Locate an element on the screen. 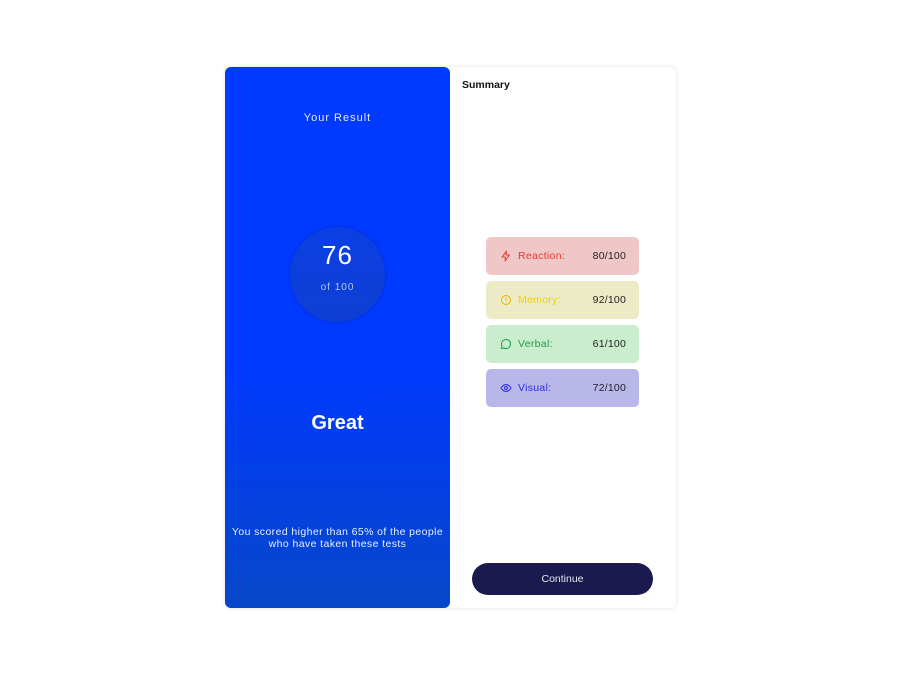  summary-item-value: 80/100 is located at coordinates (609, 256).